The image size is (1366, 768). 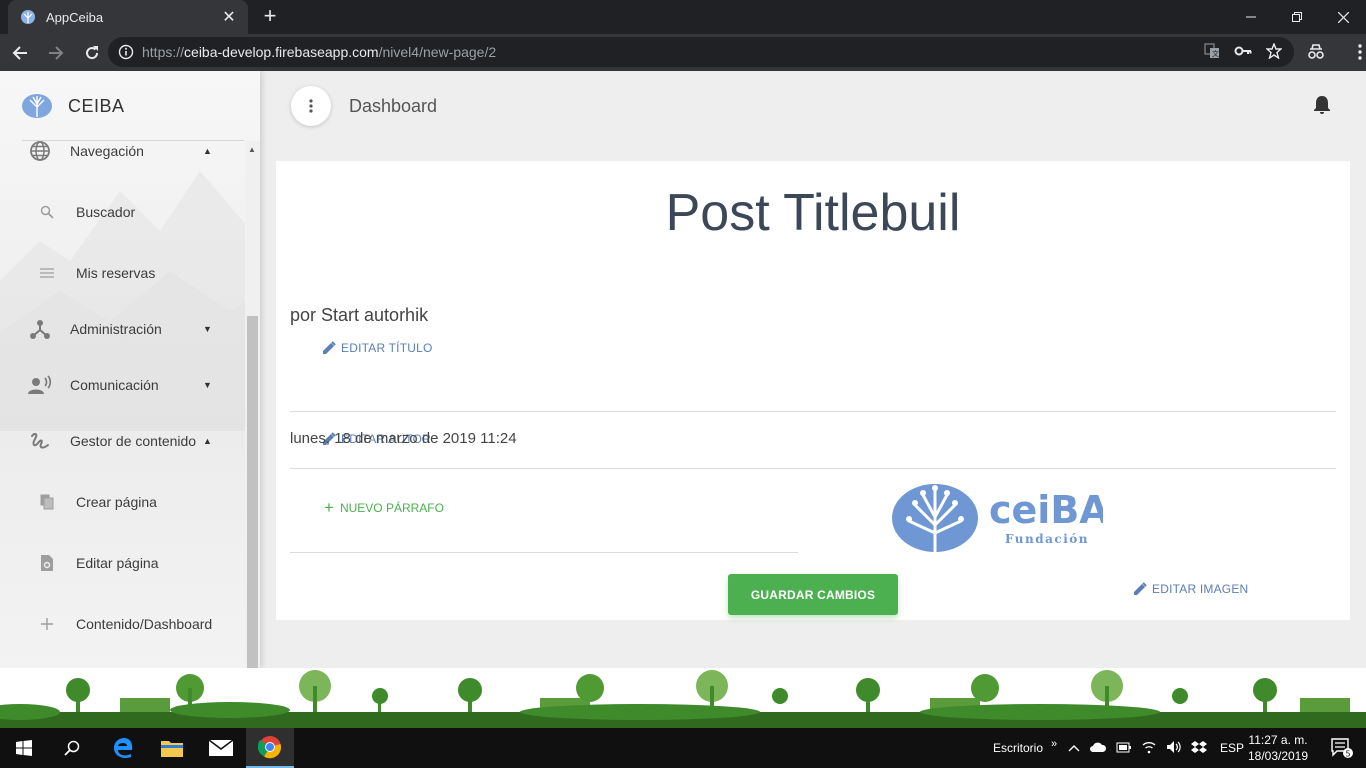 I want to click on sidebar-item-crear-pagina: Crear página, so click(x=122, y=502).